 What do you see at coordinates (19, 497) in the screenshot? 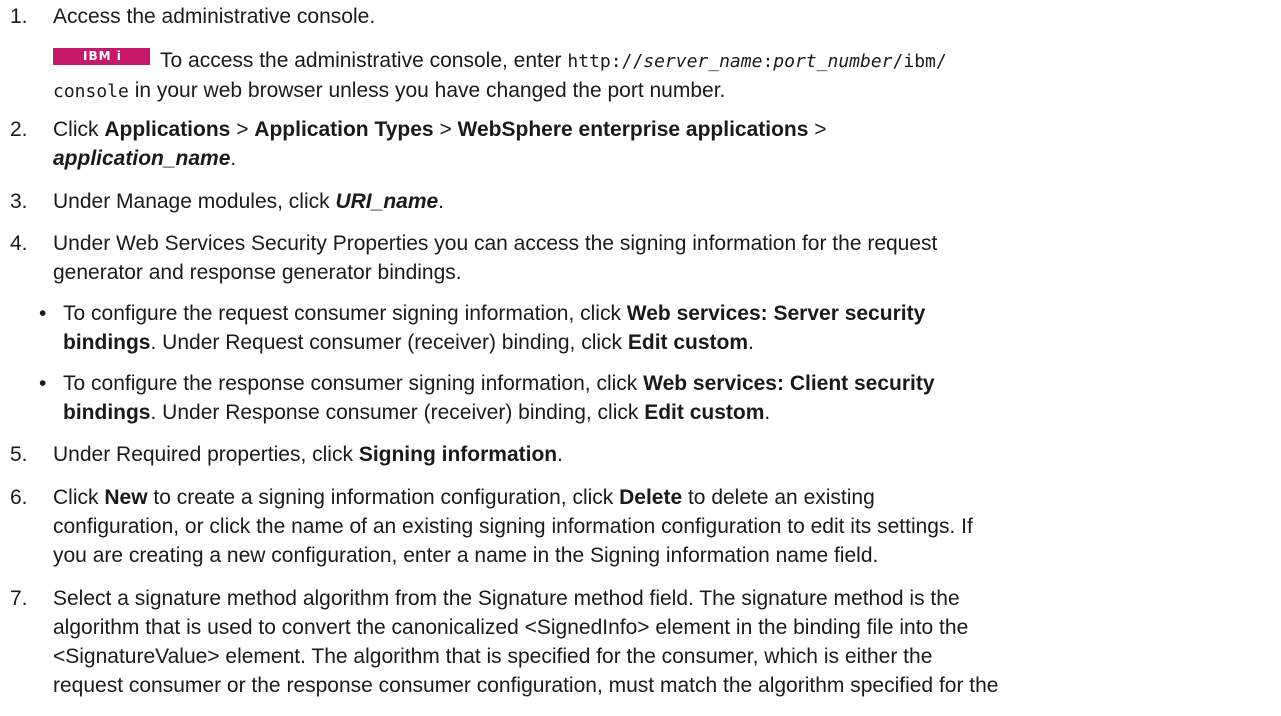
I see `step-number: 6.` at bounding box center [19, 497].